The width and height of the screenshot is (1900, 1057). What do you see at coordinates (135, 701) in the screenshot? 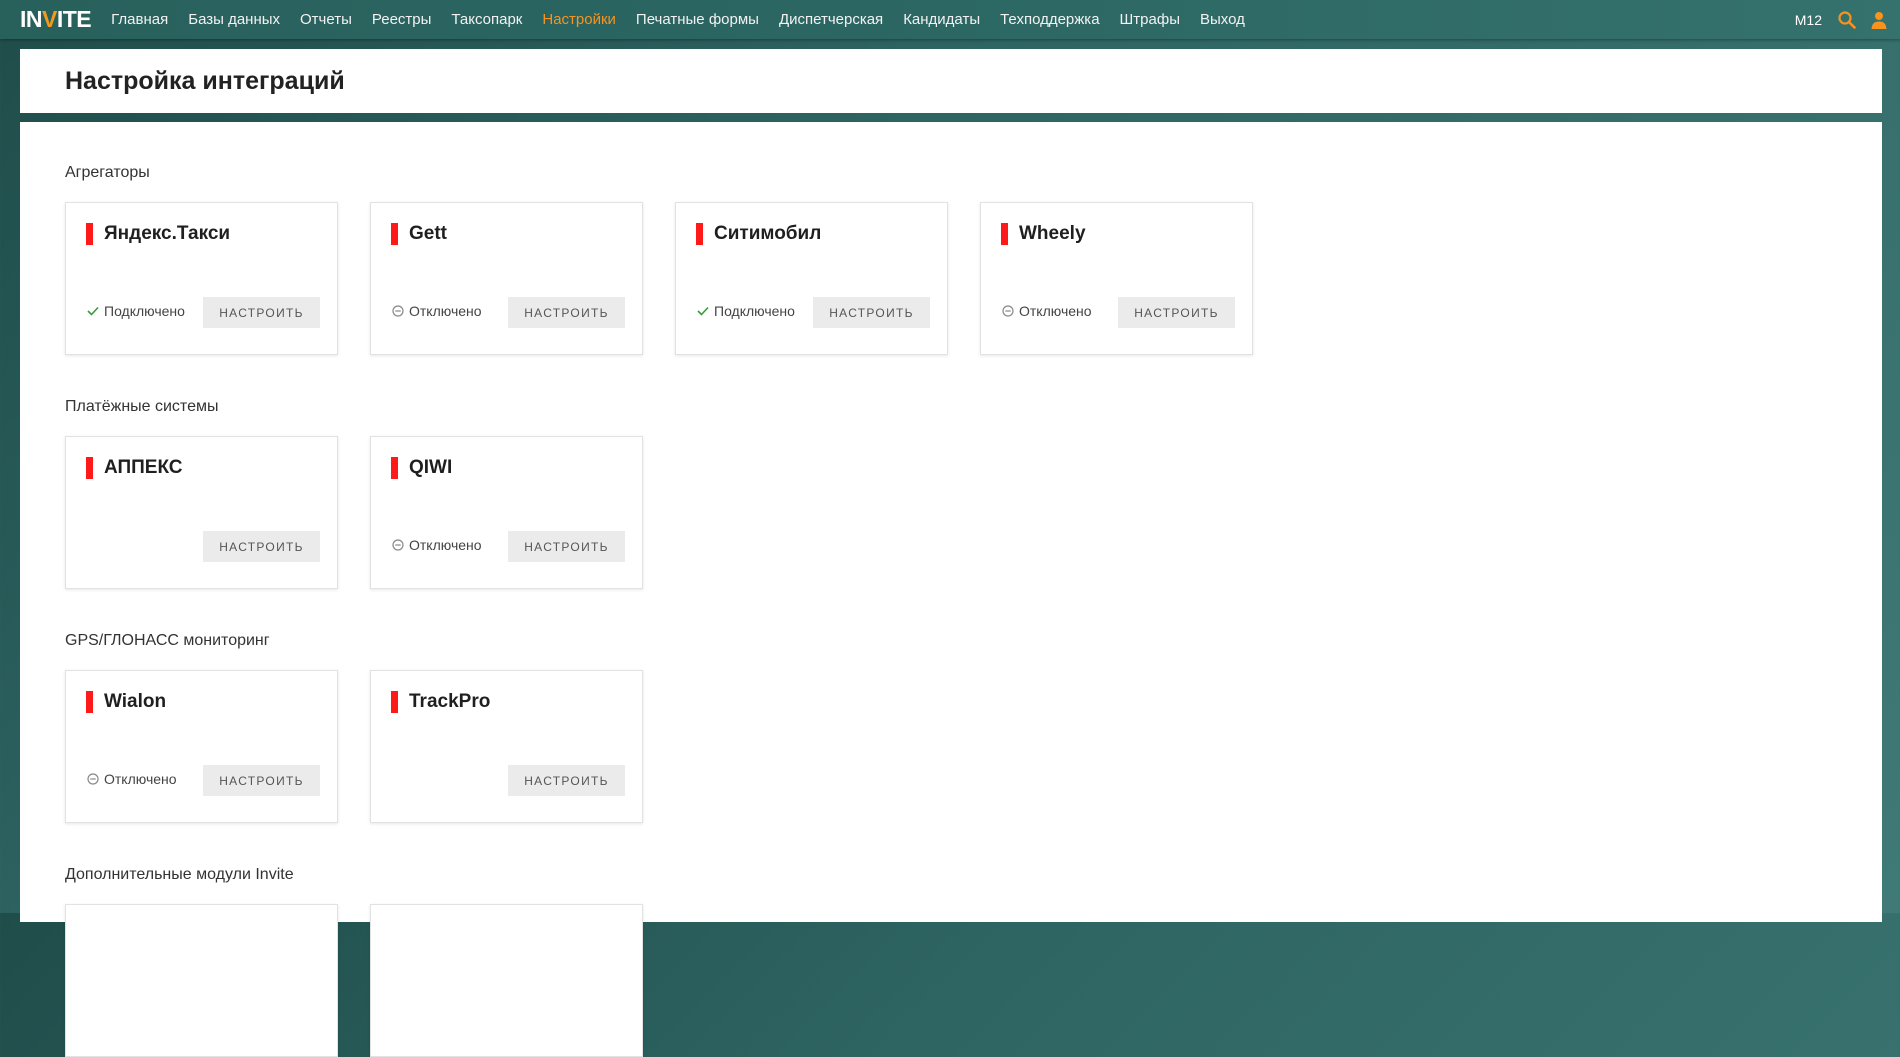
I see `card-name: Wialon` at bounding box center [135, 701].